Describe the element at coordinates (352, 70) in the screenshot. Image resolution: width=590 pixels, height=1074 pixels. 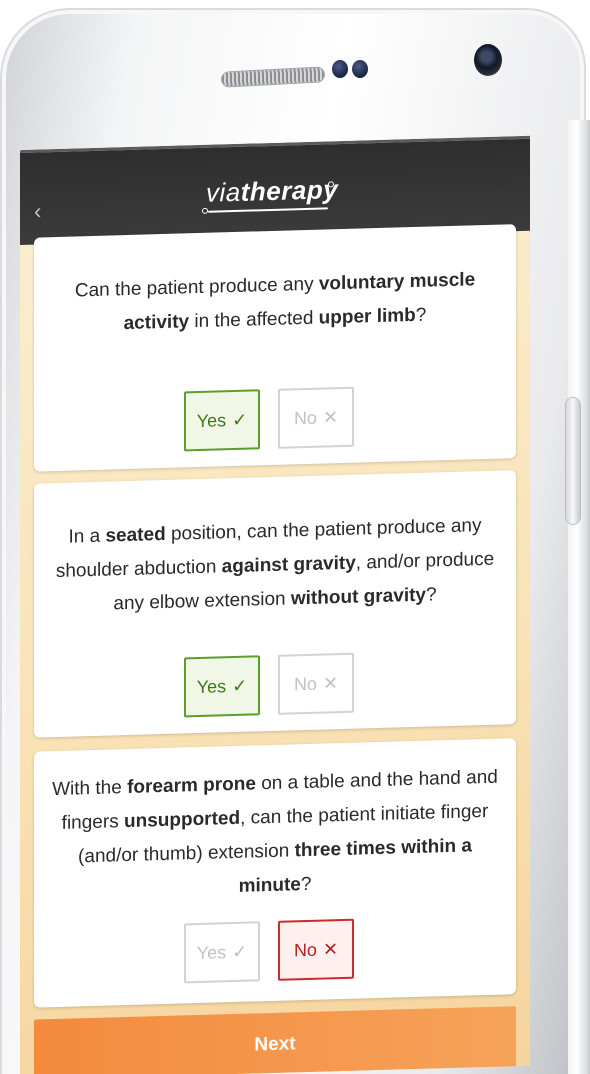
I see `sensor-dots` at that location.